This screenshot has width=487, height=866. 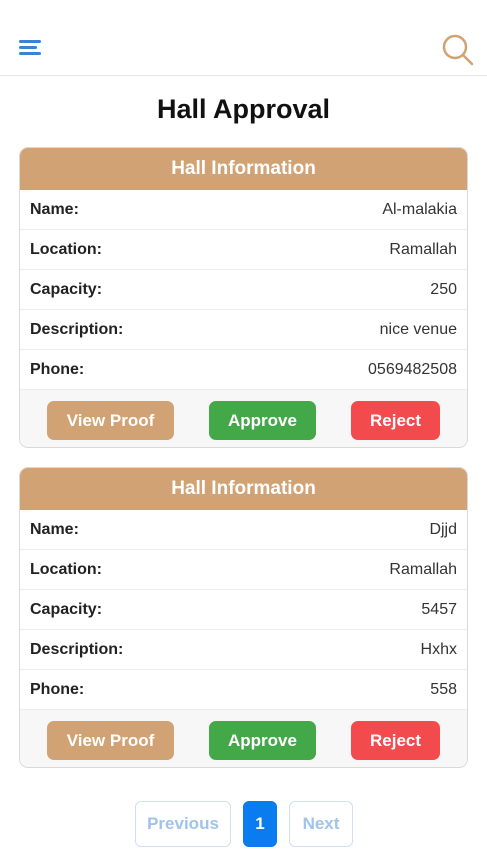 I want to click on field-description: Description: nice venue, so click(x=243, y=330).